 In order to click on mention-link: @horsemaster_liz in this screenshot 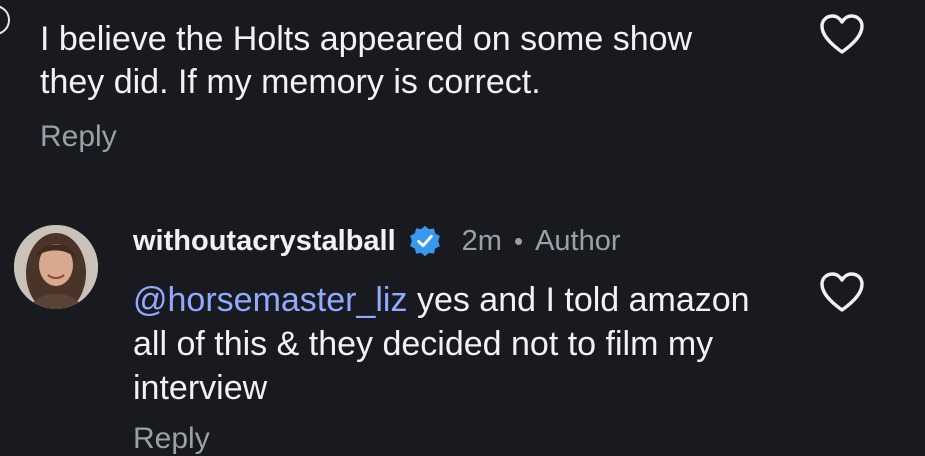, I will do `click(270, 300)`.